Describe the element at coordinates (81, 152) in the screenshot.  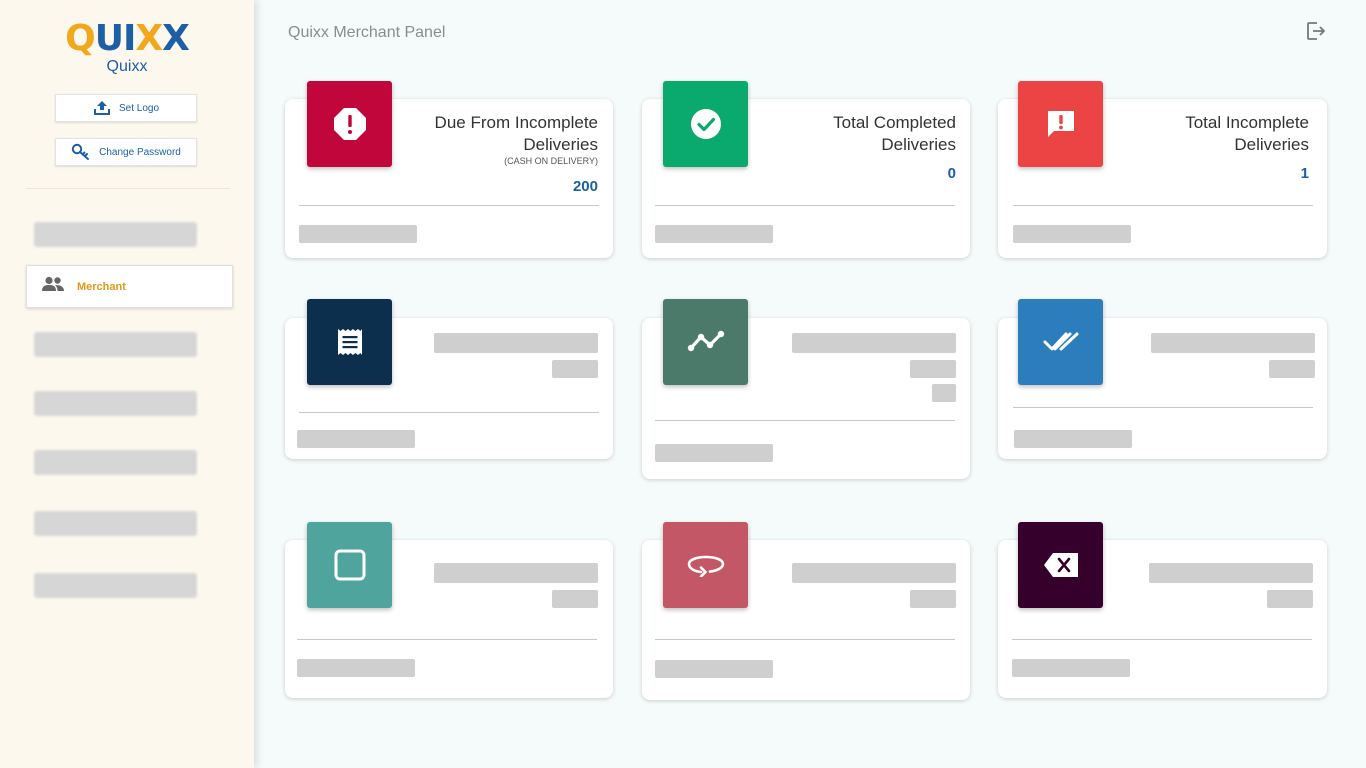
I see `key-icon` at that location.